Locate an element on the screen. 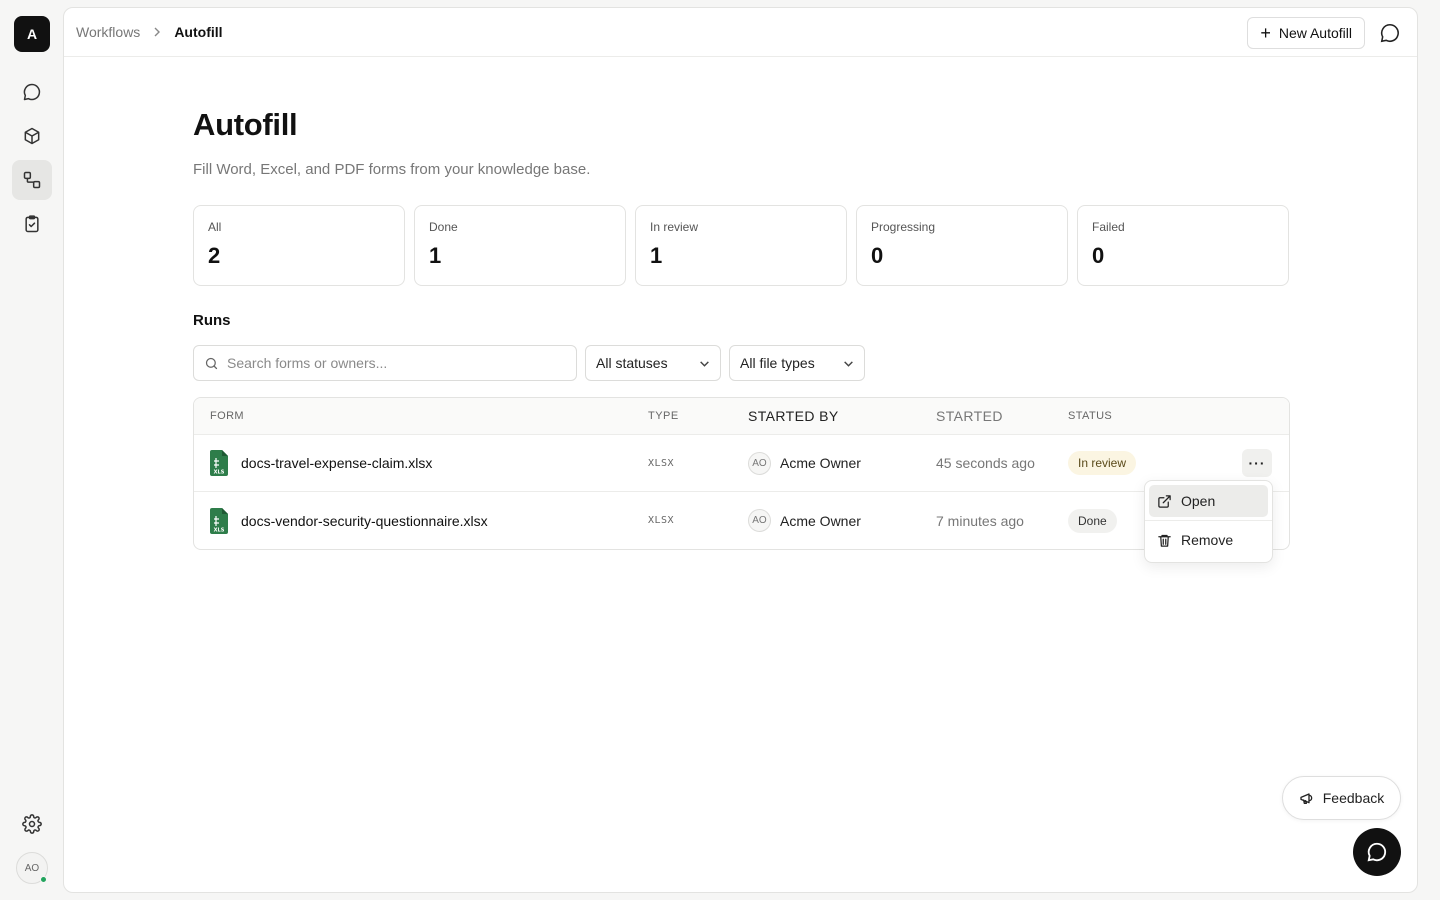 The height and width of the screenshot is (900, 1440). cube-icon is located at coordinates (32, 136).